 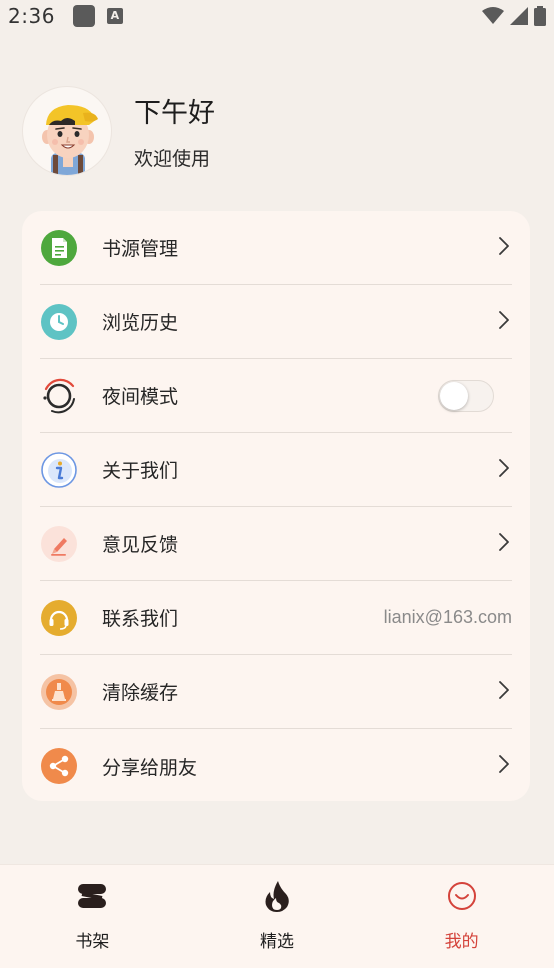 What do you see at coordinates (276, 766) in the screenshot?
I see `menu-item-share: 分享给朋友` at bounding box center [276, 766].